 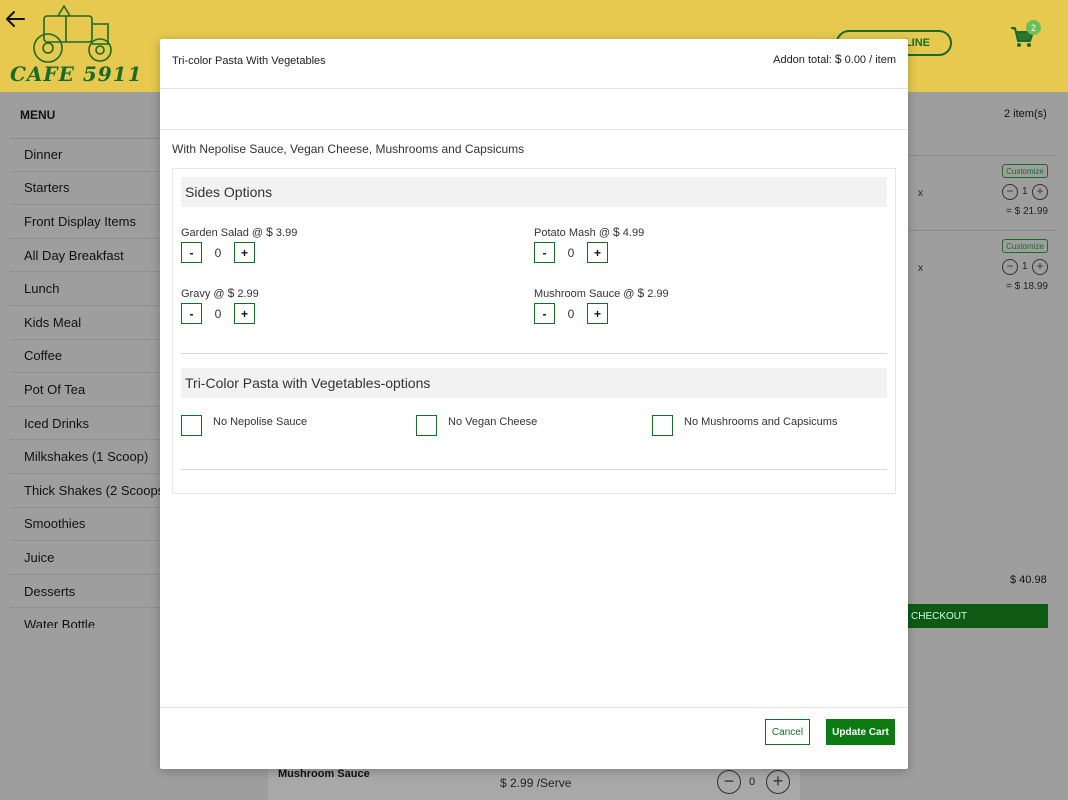 I want to click on menu-item-price: $ 2.99 /Serve, so click(x=536, y=783).